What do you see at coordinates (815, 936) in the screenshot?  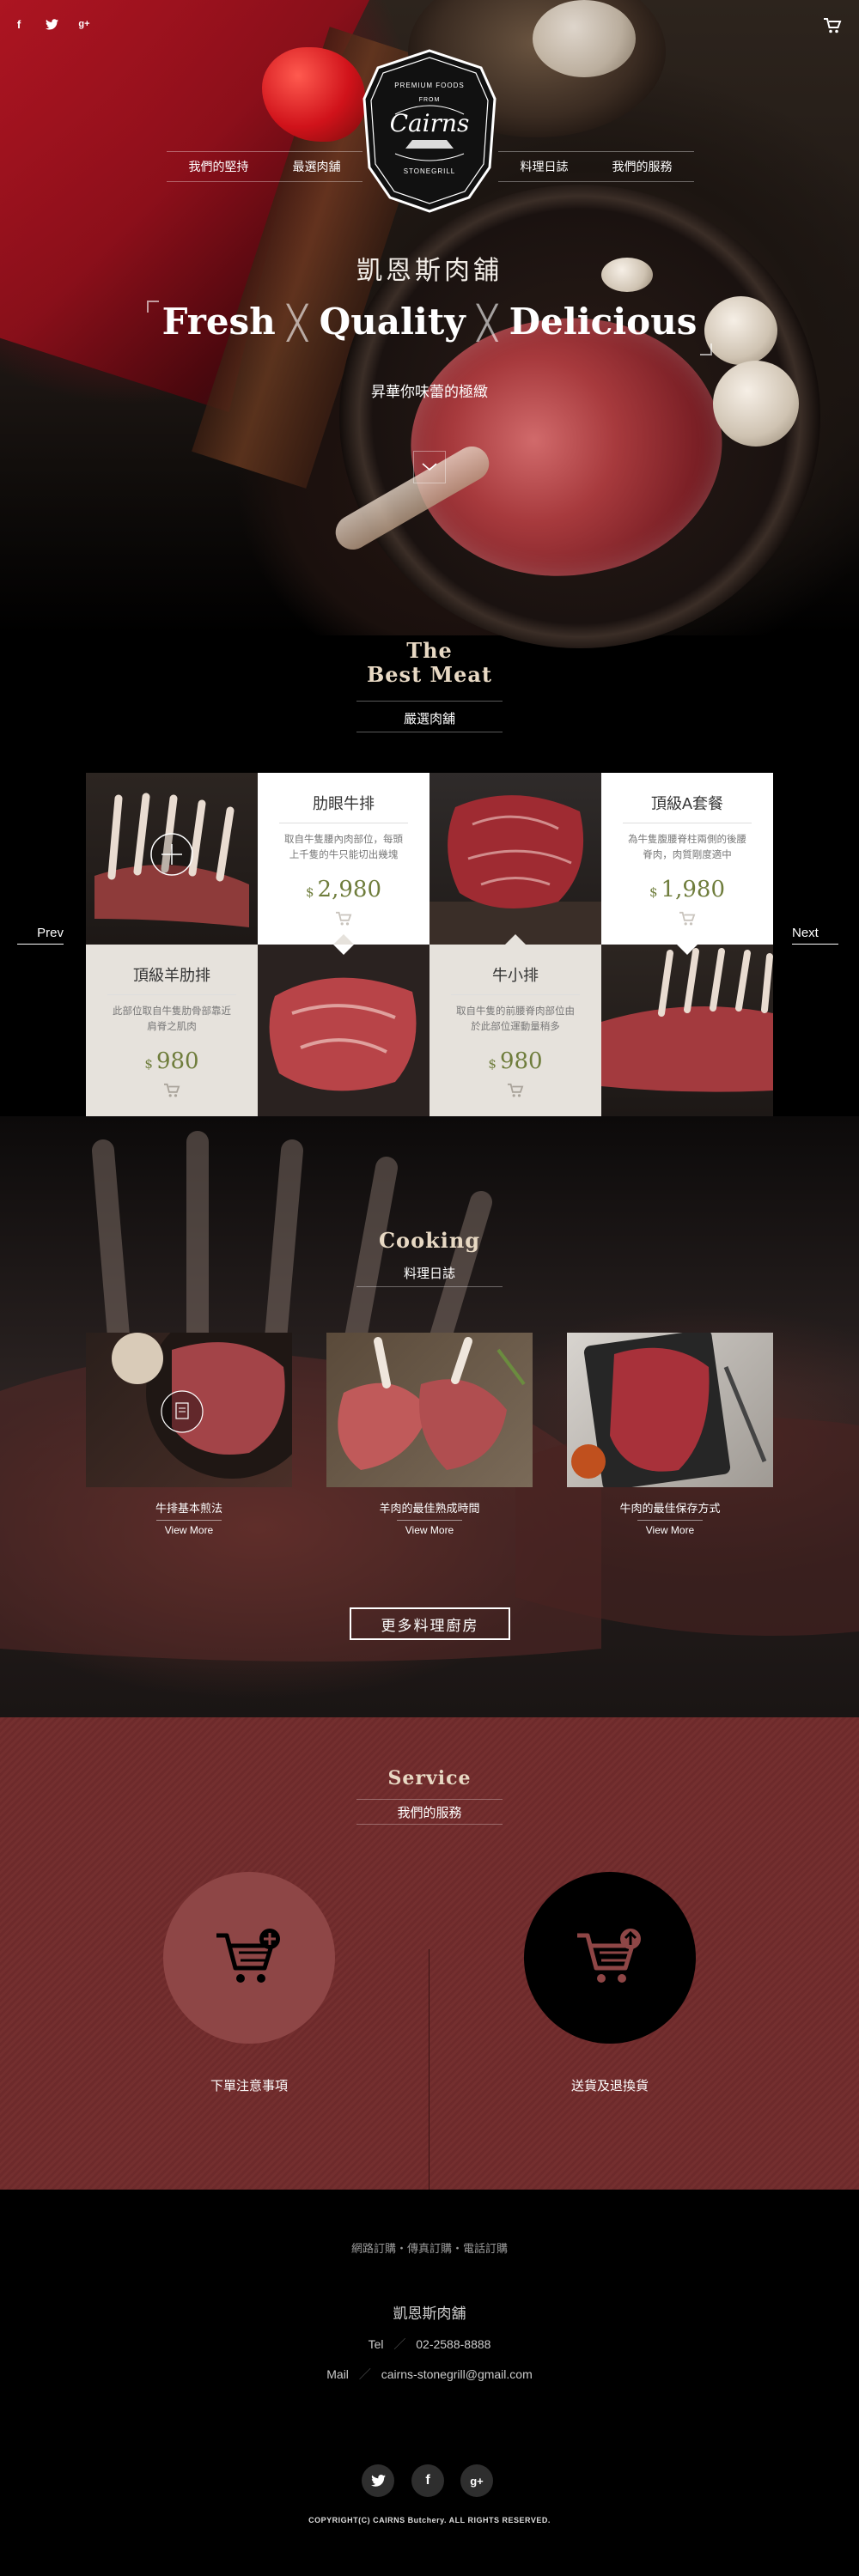 I see `next-button: Next` at bounding box center [815, 936].